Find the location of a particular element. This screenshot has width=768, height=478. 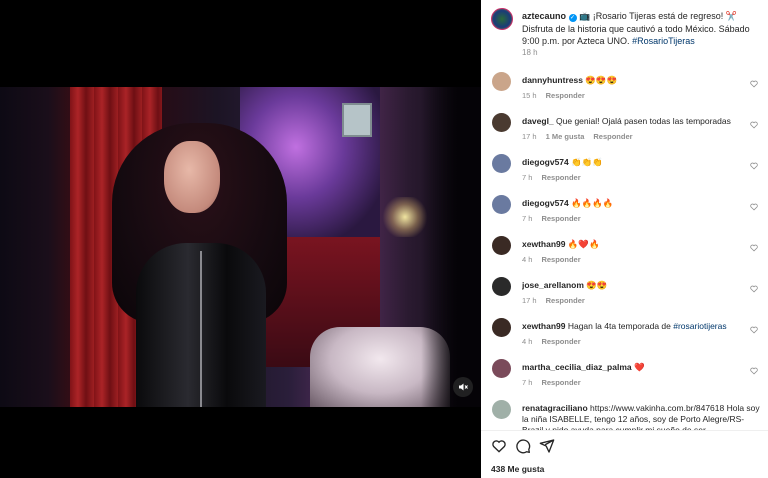

comment-icon is located at coordinates (523, 446).